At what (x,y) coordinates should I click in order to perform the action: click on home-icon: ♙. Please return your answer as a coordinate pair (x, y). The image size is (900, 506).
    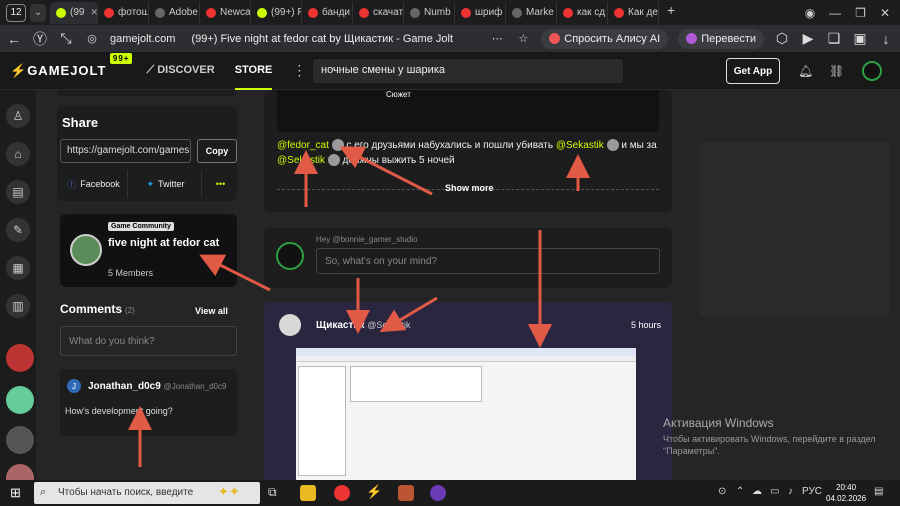
    Looking at the image, I should click on (18, 116).